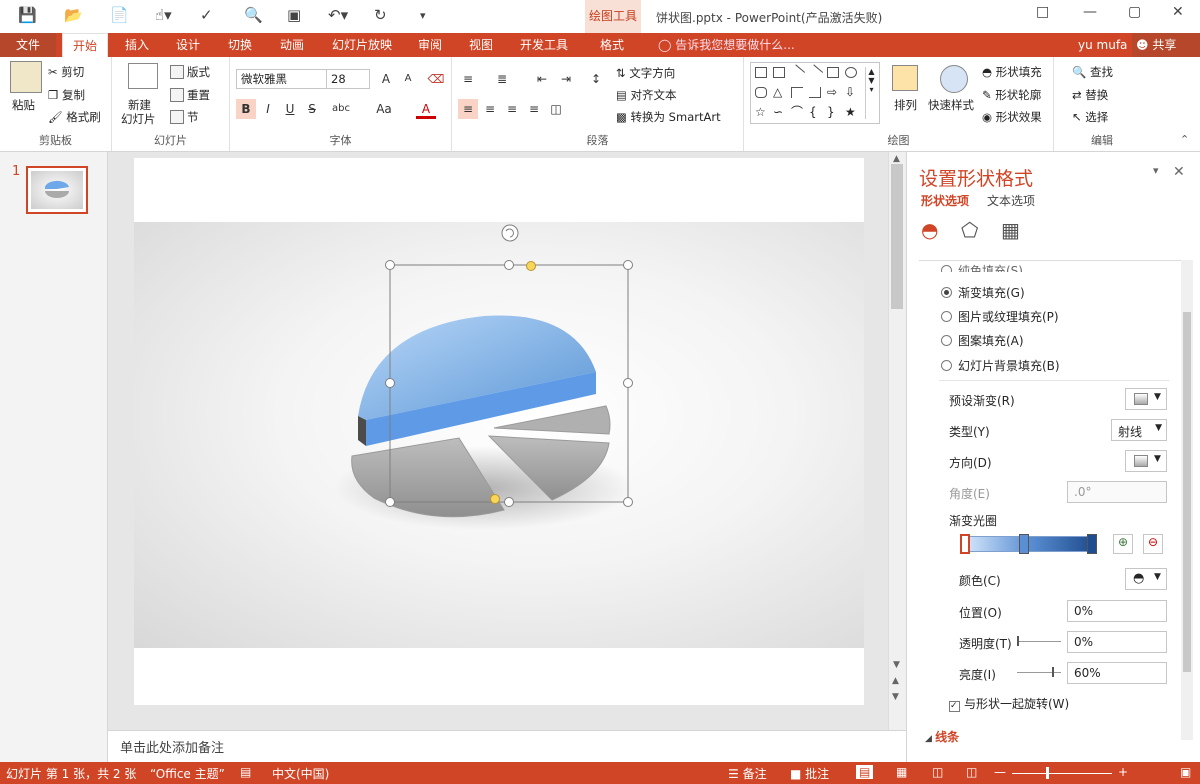  I want to click on normal-view-icon: ▤, so click(865, 772).